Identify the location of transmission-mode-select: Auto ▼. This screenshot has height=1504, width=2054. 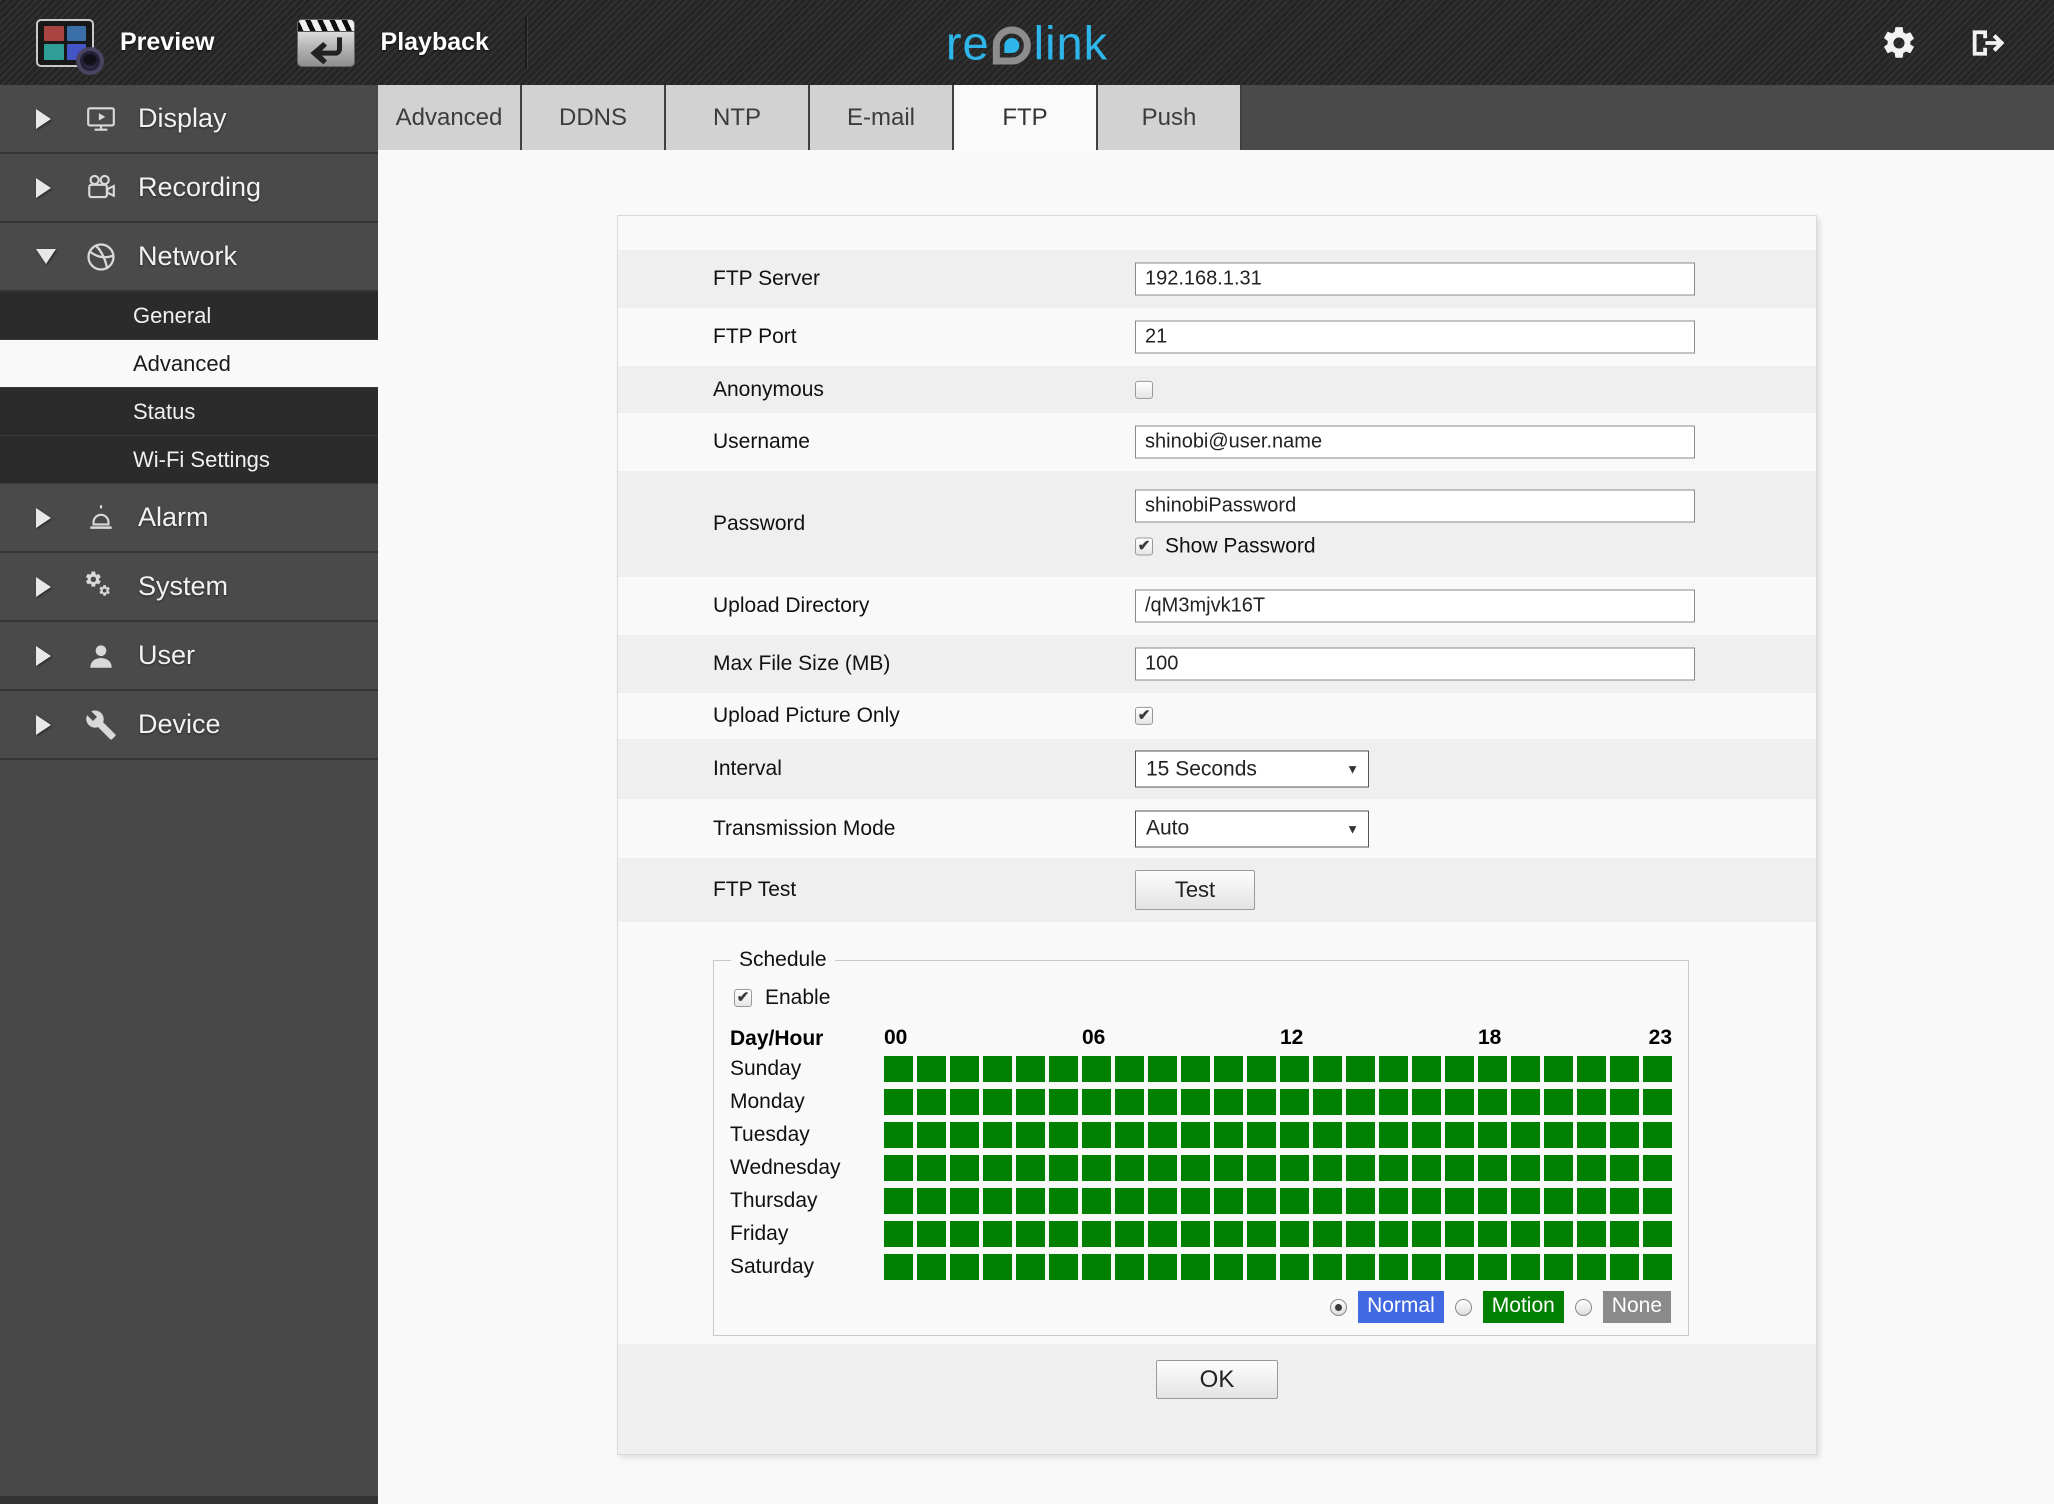
(1252, 828).